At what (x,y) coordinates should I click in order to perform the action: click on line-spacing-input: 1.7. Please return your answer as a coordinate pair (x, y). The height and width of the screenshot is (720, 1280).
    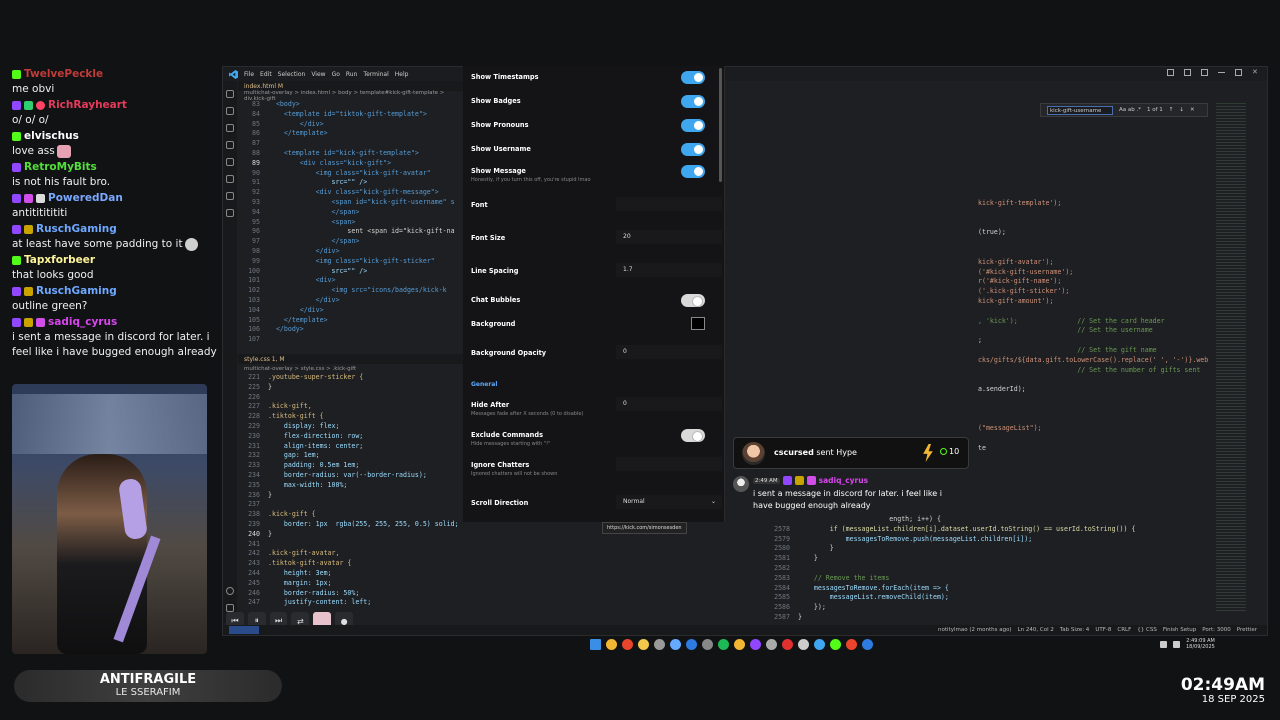
    Looking at the image, I should click on (669, 270).